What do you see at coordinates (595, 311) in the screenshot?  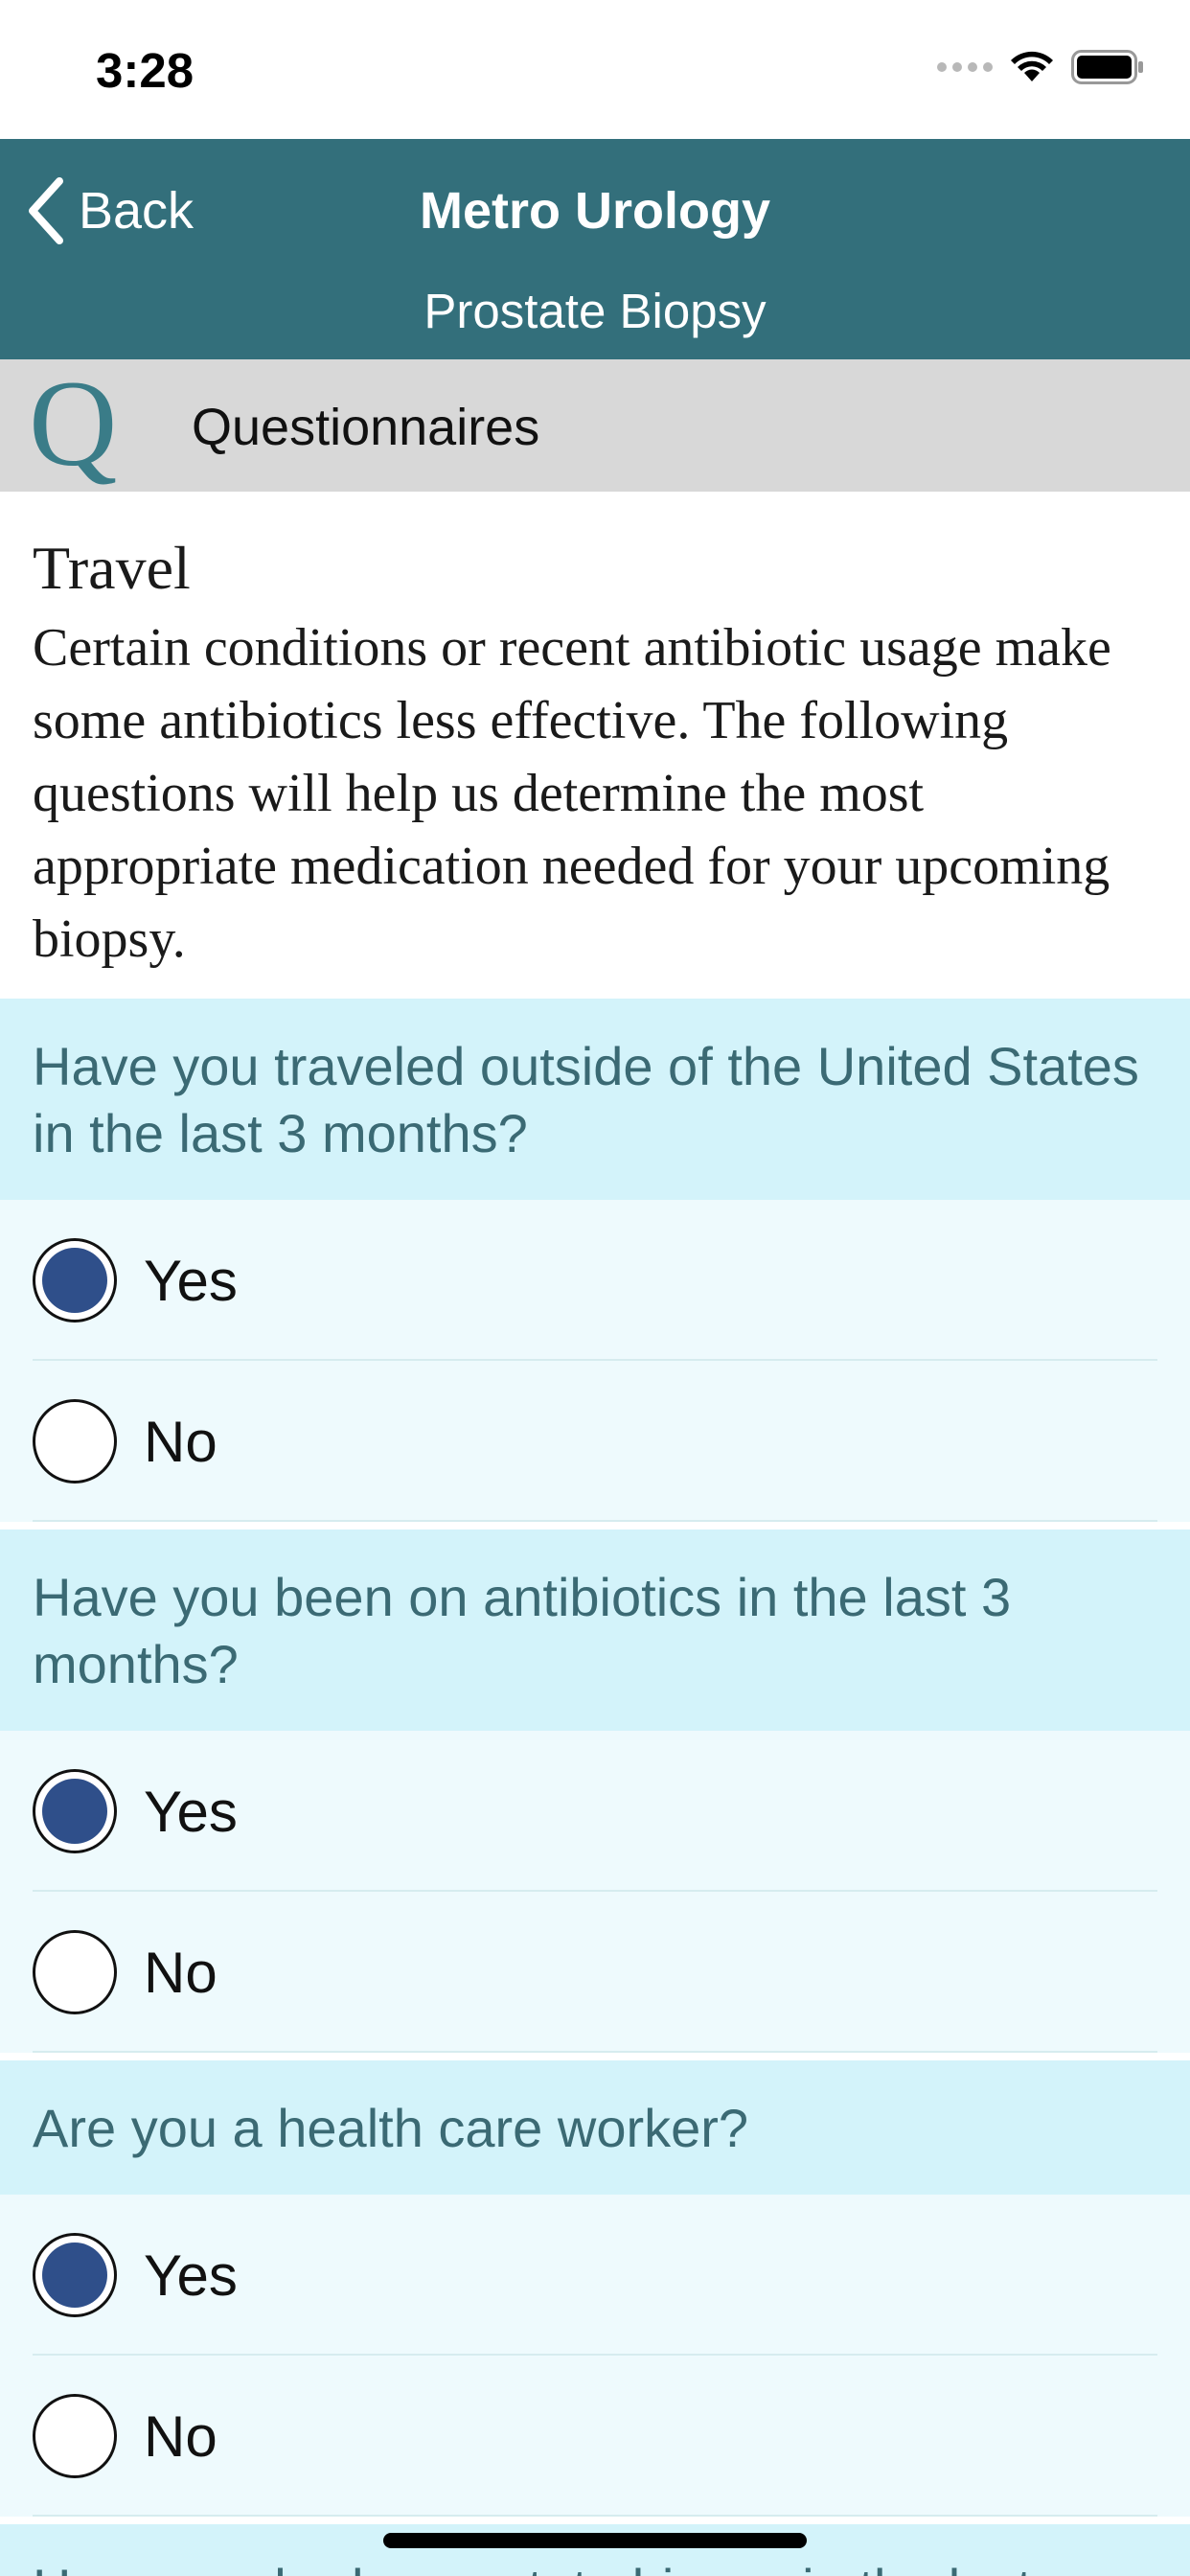 I see `nav-subtitle: Prostate Biopsy` at bounding box center [595, 311].